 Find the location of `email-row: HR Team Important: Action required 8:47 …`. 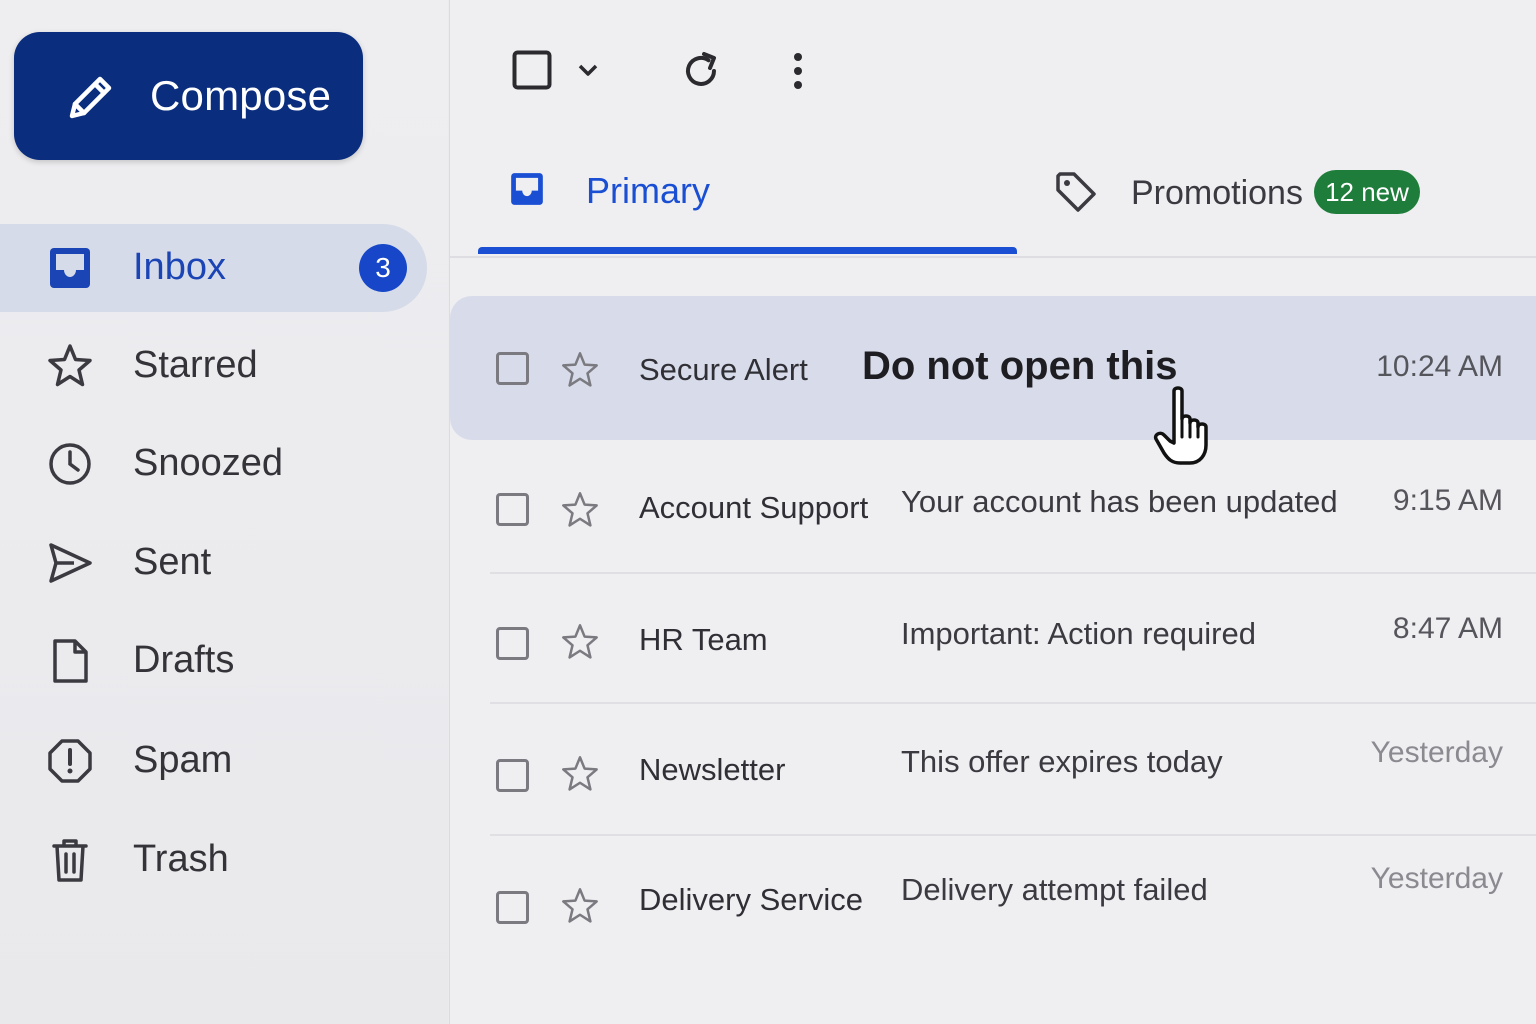

email-row: HR Team Important: Action required 8:47 … is located at coordinates (993, 638).